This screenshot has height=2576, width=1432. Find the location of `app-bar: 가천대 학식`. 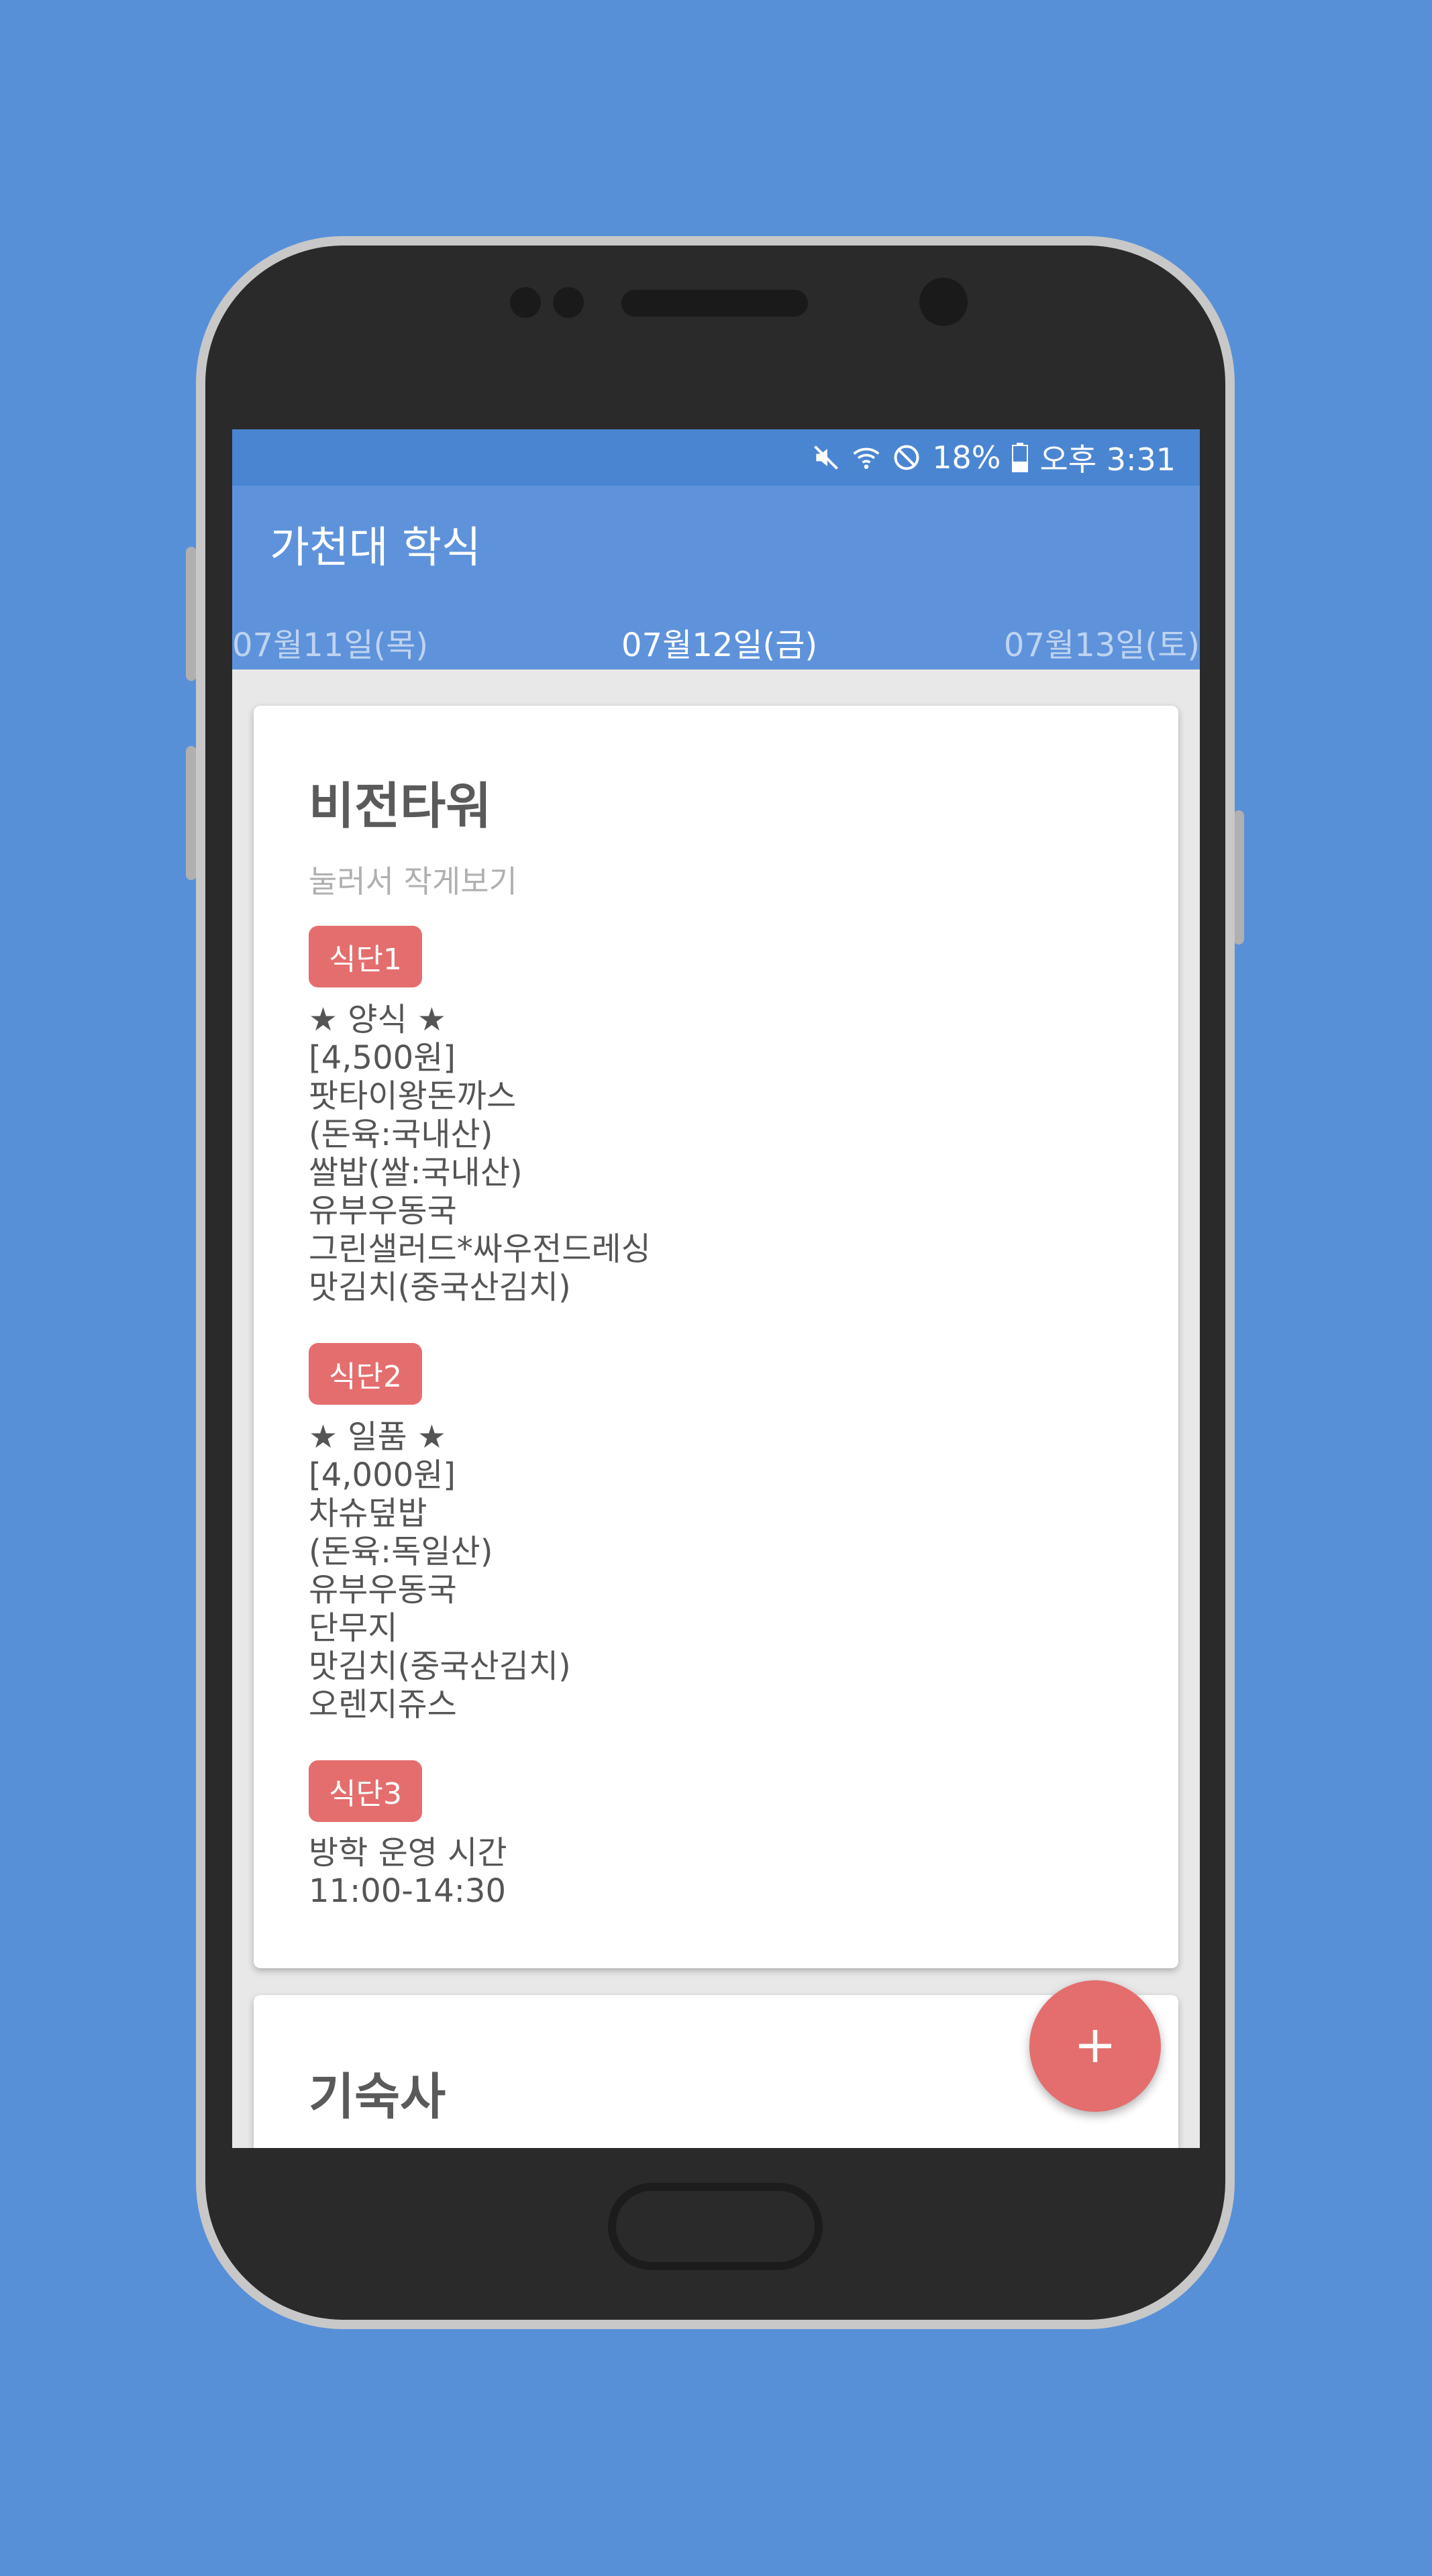

app-bar: 가천대 학식 is located at coordinates (716, 544).